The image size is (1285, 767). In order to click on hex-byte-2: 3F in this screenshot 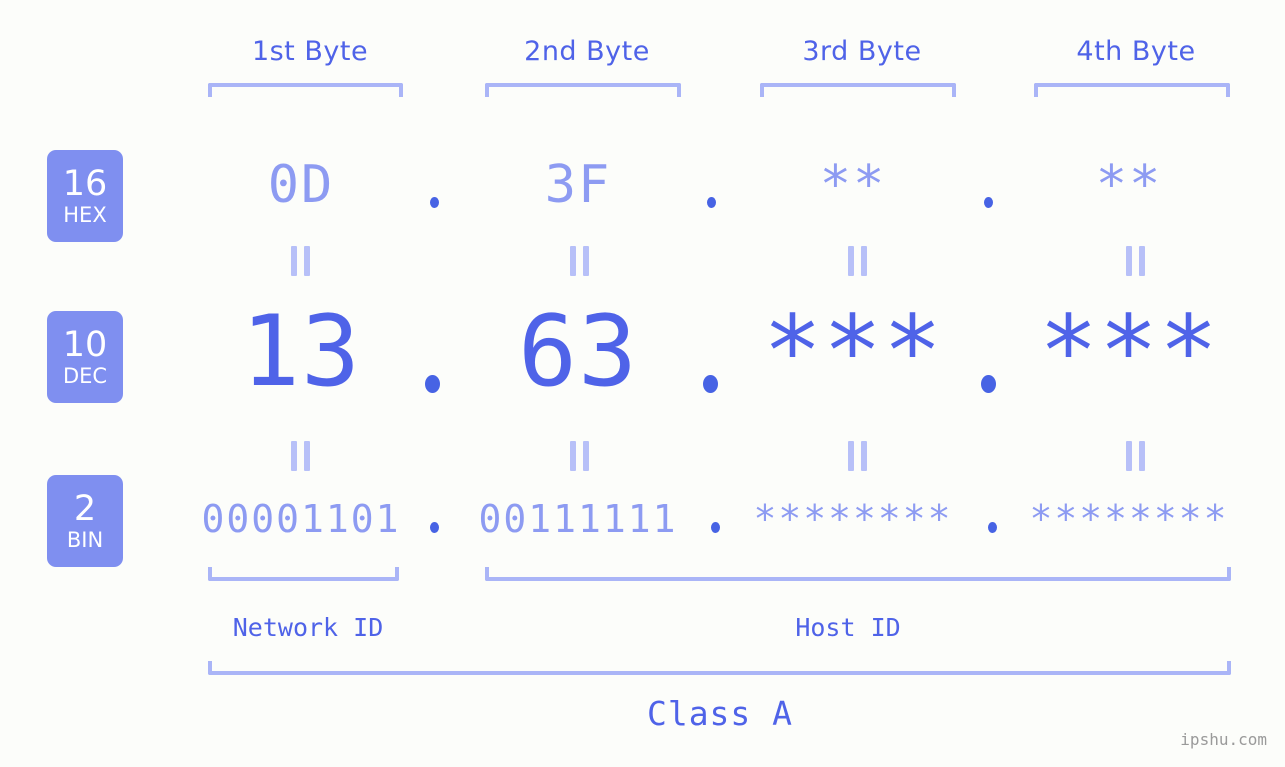, I will do `click(578, 185)`.